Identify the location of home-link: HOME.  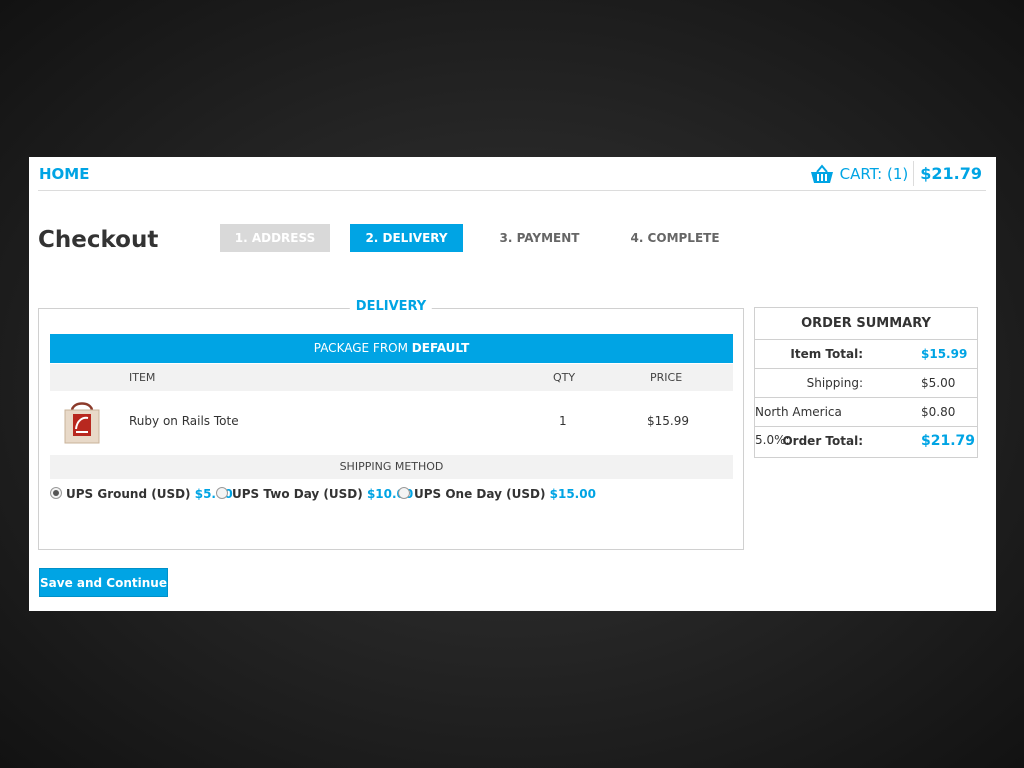
(64, 174).